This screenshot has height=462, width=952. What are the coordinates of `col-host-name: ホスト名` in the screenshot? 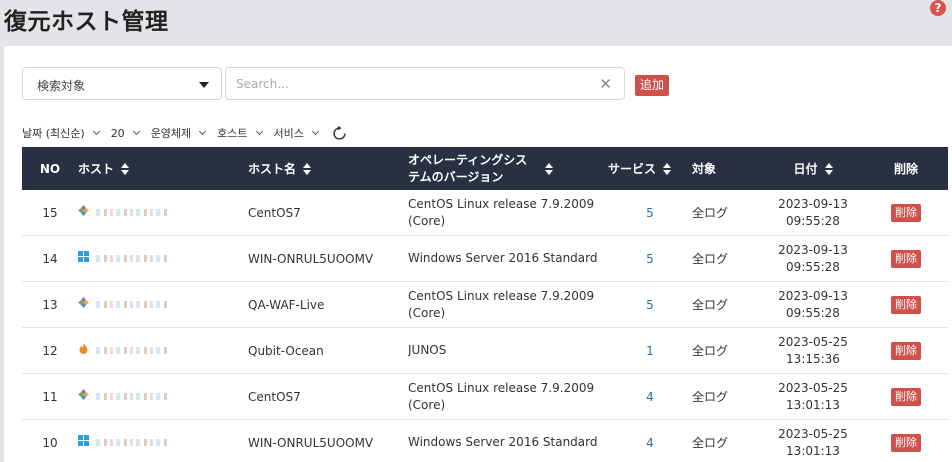 It's located at (328, 168).